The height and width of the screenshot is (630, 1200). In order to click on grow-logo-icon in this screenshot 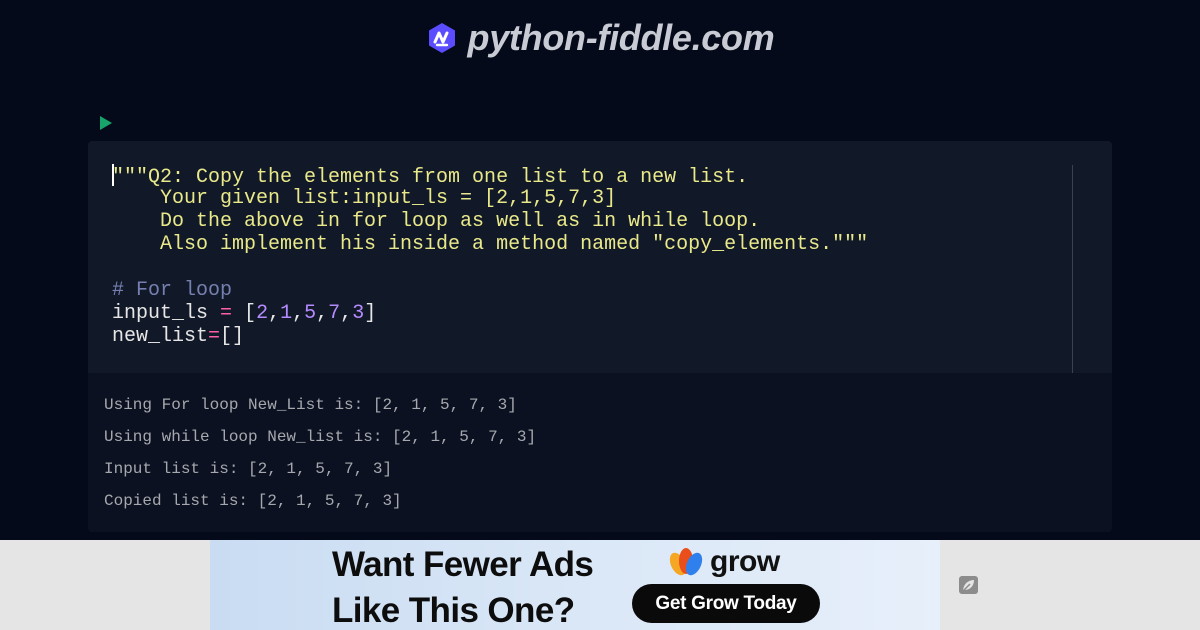, I will do `click(686, 562)`.